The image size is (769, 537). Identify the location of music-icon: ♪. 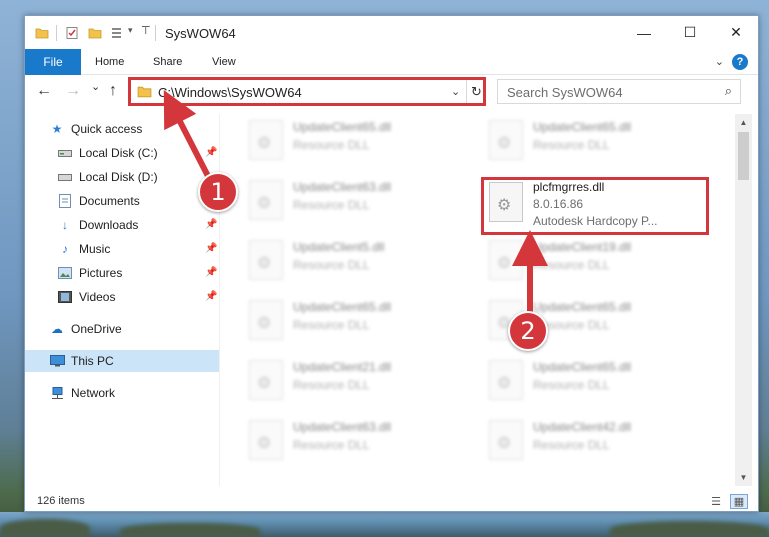
(65, 249).